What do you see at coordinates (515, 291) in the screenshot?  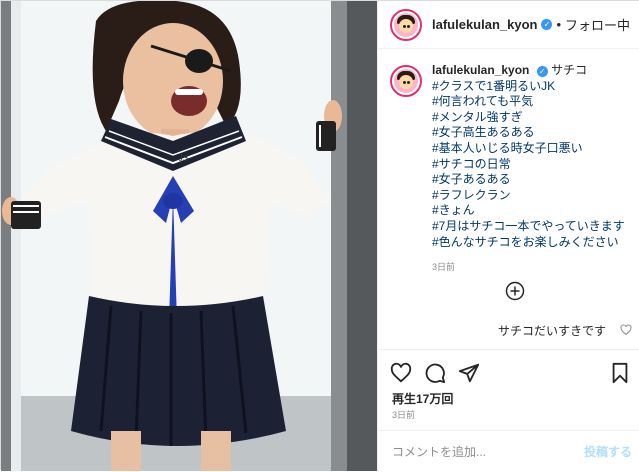 I see `plus-circle-icon` at bounding box center [515, 291].